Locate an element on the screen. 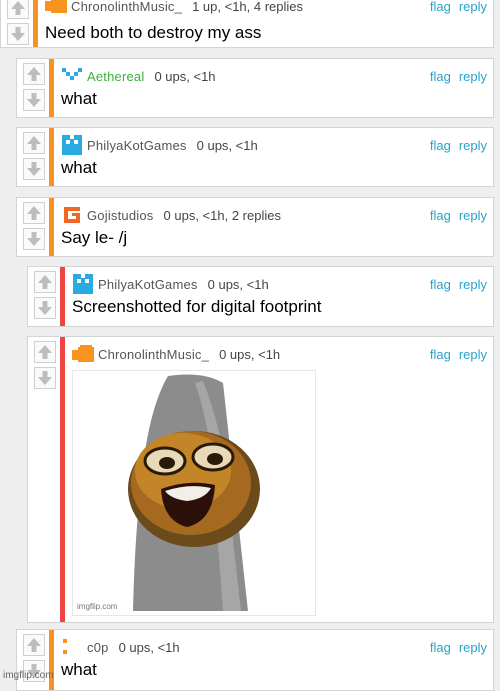 The height and width of the screenshot is (691, 500). comment: Aethereal 0 ups, <1h flag reply what is located at coordinates (255, 88).